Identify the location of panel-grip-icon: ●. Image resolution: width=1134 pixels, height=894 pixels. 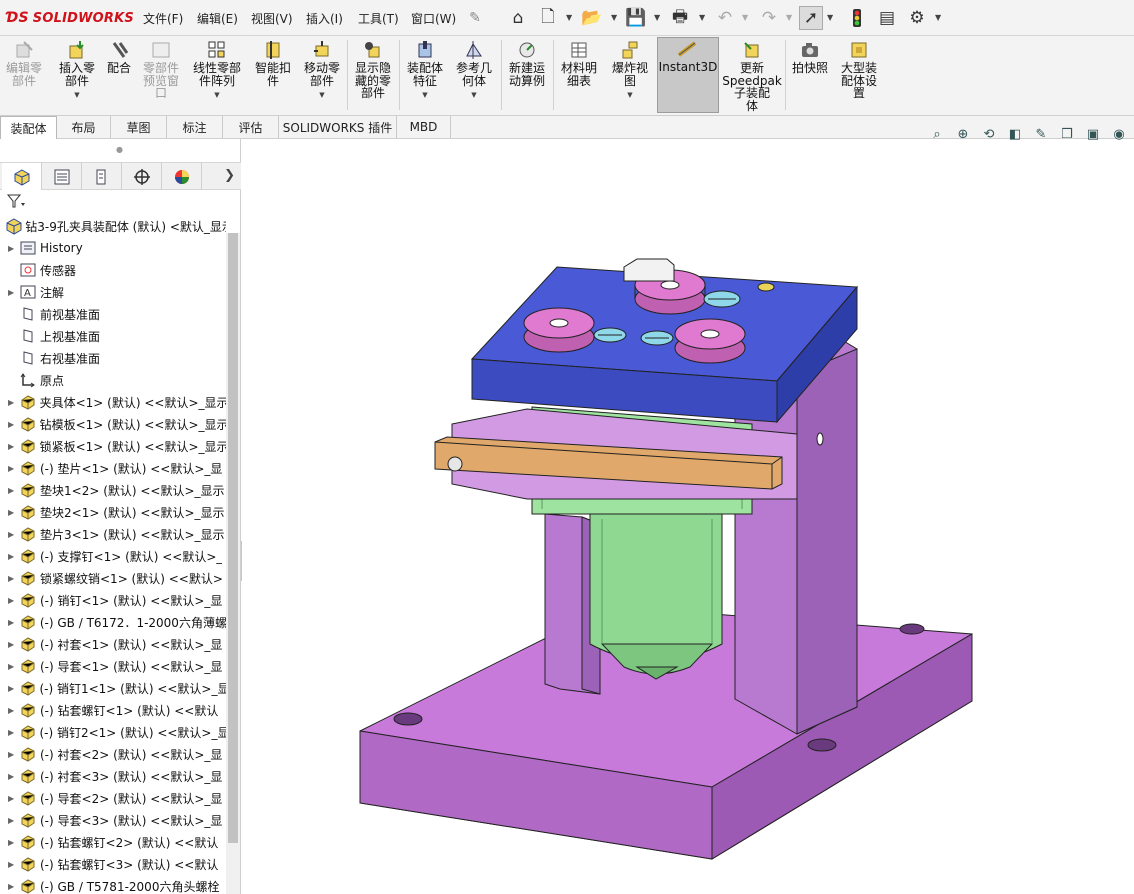
(119, 149).